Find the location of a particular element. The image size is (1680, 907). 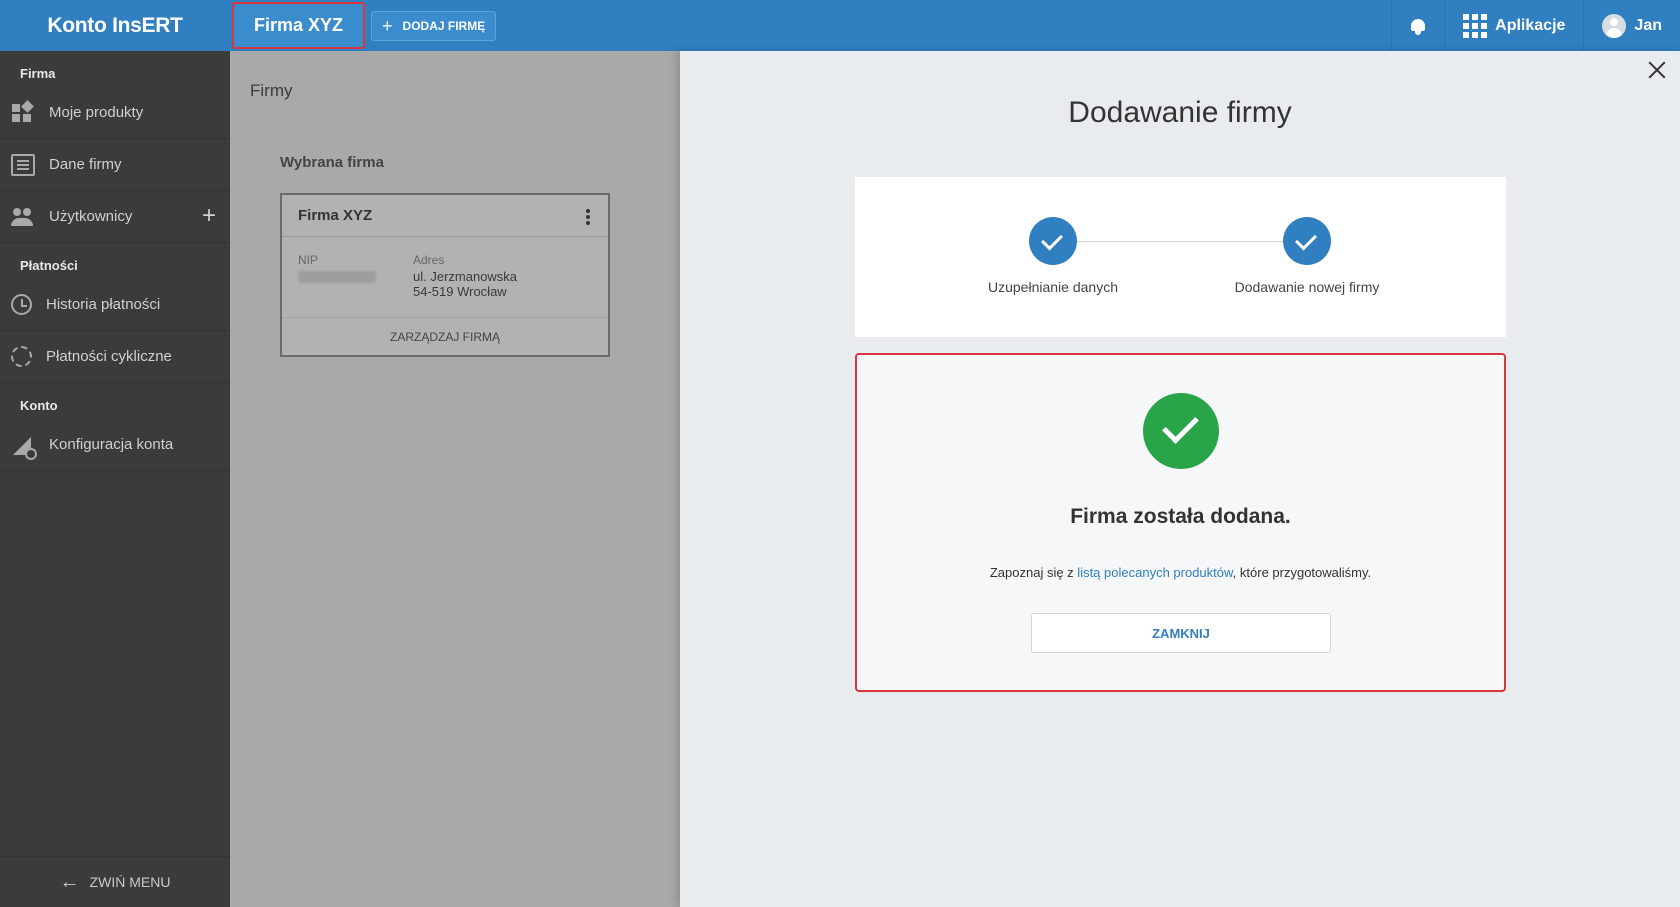

collapse-menu-label: ZWIŃ MENU is located at coordinates (130, 882).